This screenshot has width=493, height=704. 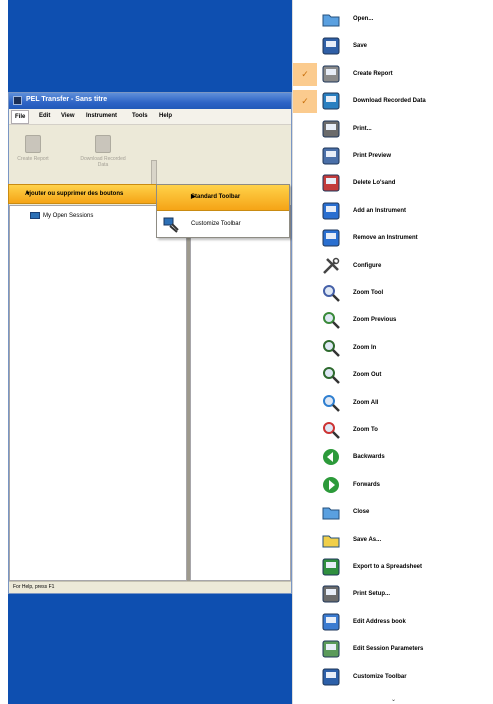 What do you see at coordinates (331, 211) in the screenshot?
I see `add-instrument-icon` at bounding box center [331, 211].